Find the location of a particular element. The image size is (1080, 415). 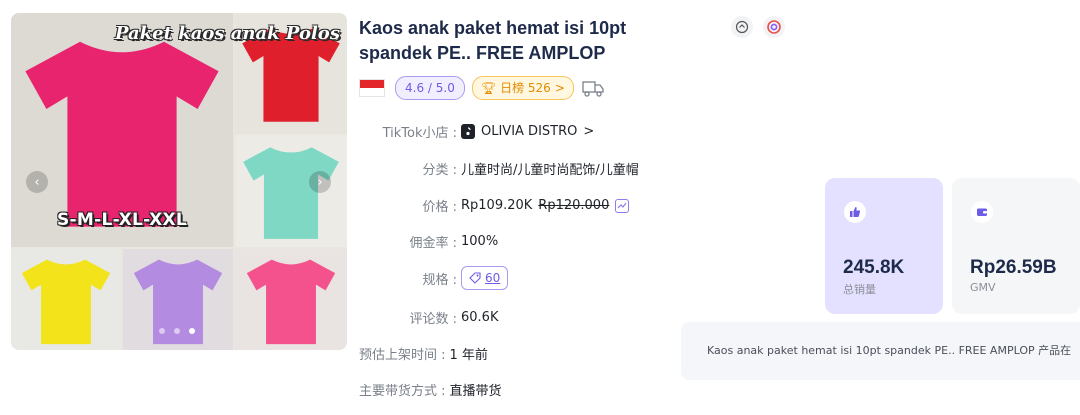

indonesia-flag-icon is located at coordinates (372, 88).